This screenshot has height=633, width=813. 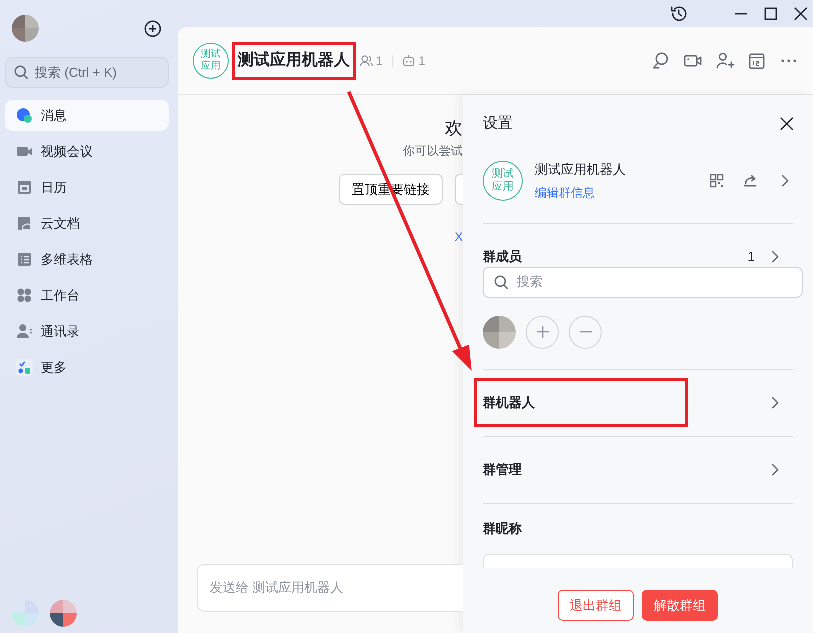 I want to click on search-field: 搜索 (Ctrl + K), so click(x=87, y=72).